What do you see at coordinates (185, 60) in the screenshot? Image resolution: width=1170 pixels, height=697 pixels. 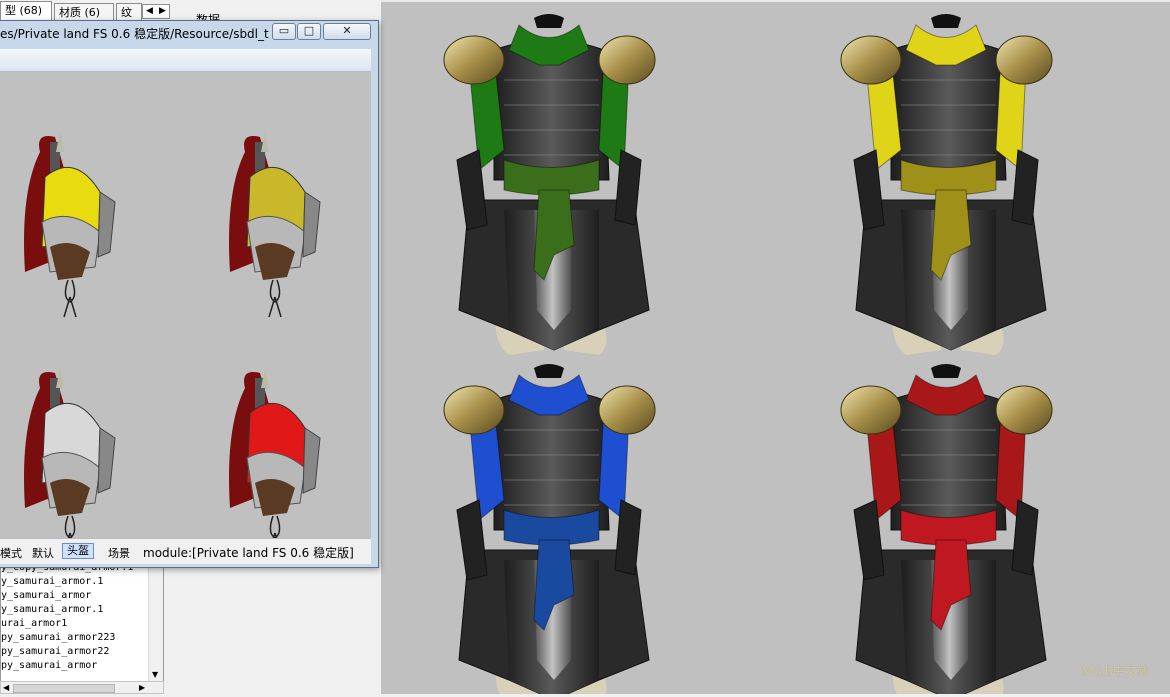 I see `window-toolbar` at bounding box center [185, 60].